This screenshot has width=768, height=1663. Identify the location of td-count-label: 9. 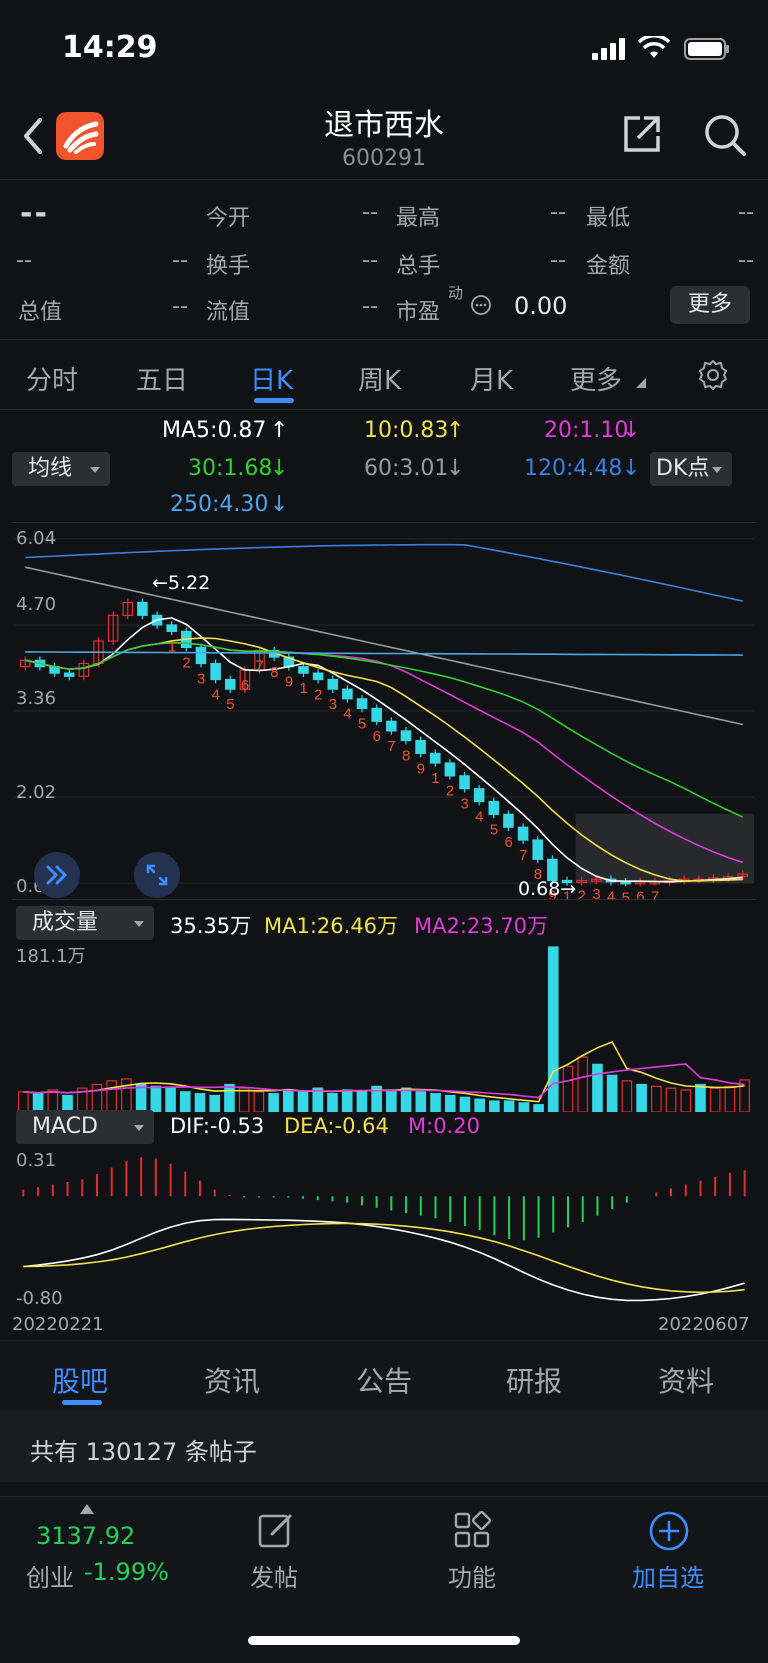
(289, 682).